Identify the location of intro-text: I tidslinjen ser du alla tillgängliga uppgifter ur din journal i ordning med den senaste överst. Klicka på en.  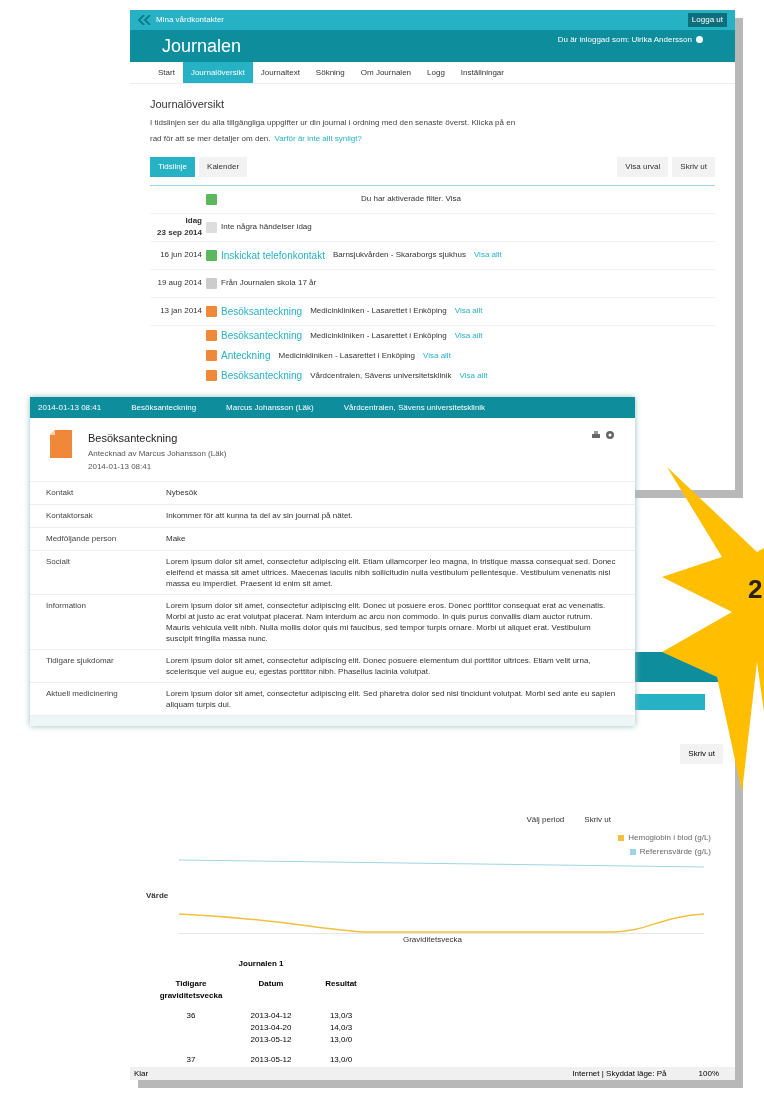
(333, 122).